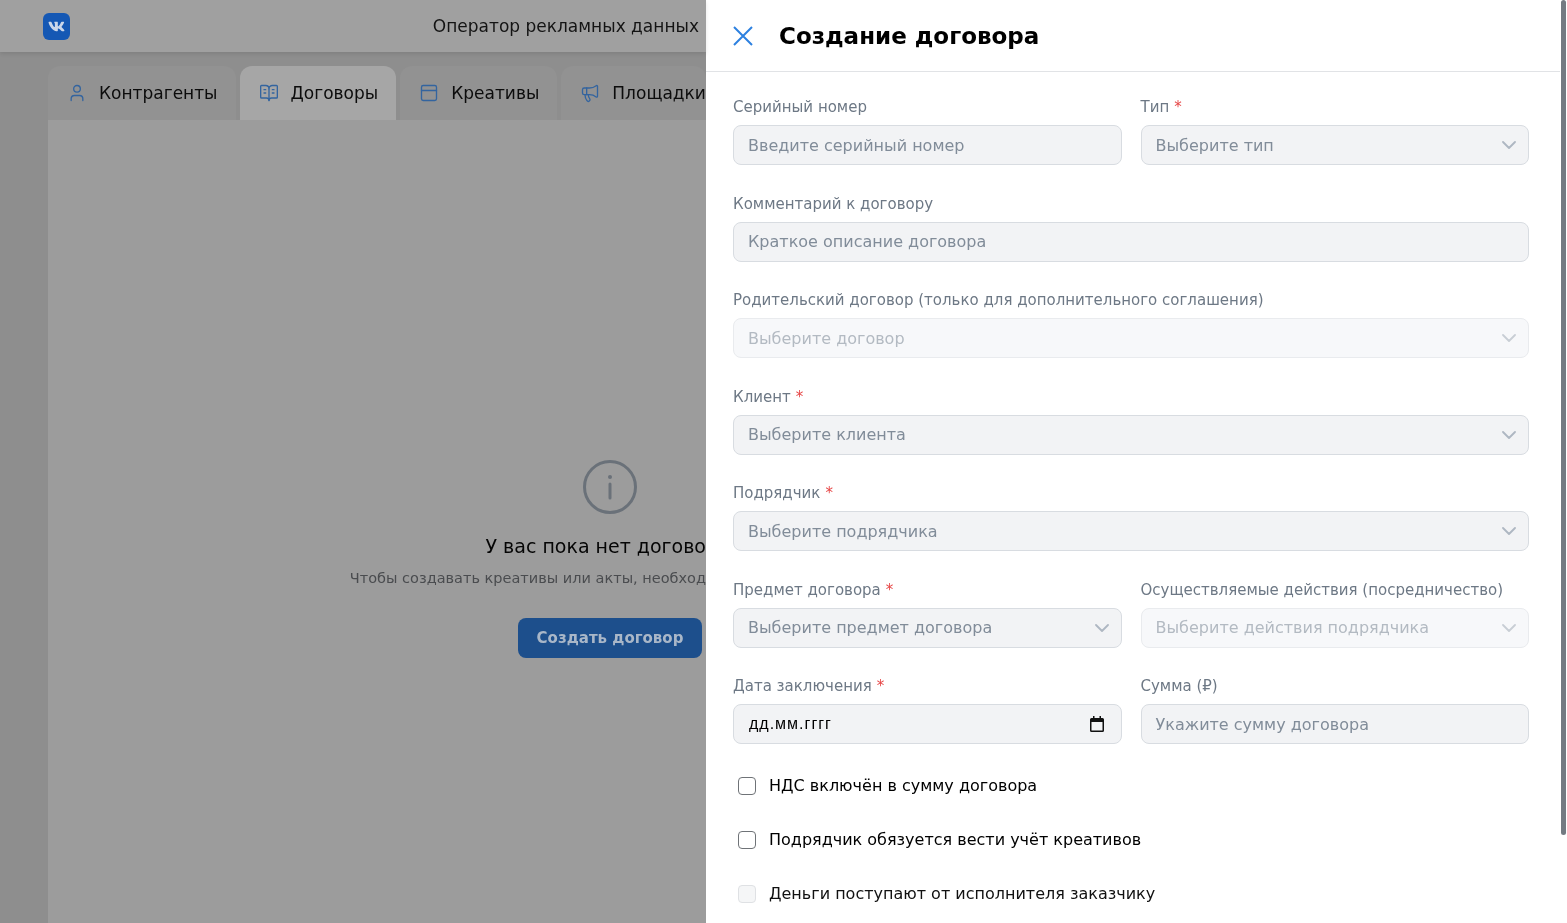 This screenshot has height=923, width=1567. Describe the element at coordinates (1131, 531) in the screenshot. I see `dropdown-field: Выберите подрядчика` at that location.